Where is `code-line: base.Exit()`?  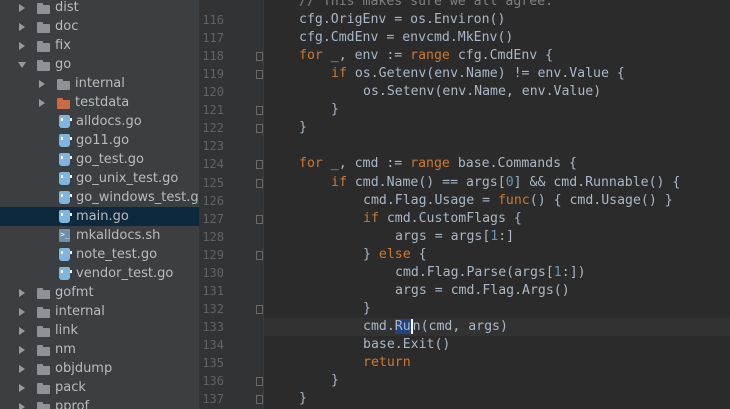
code-line: base.Exit() is located at coordinates (374, 345).